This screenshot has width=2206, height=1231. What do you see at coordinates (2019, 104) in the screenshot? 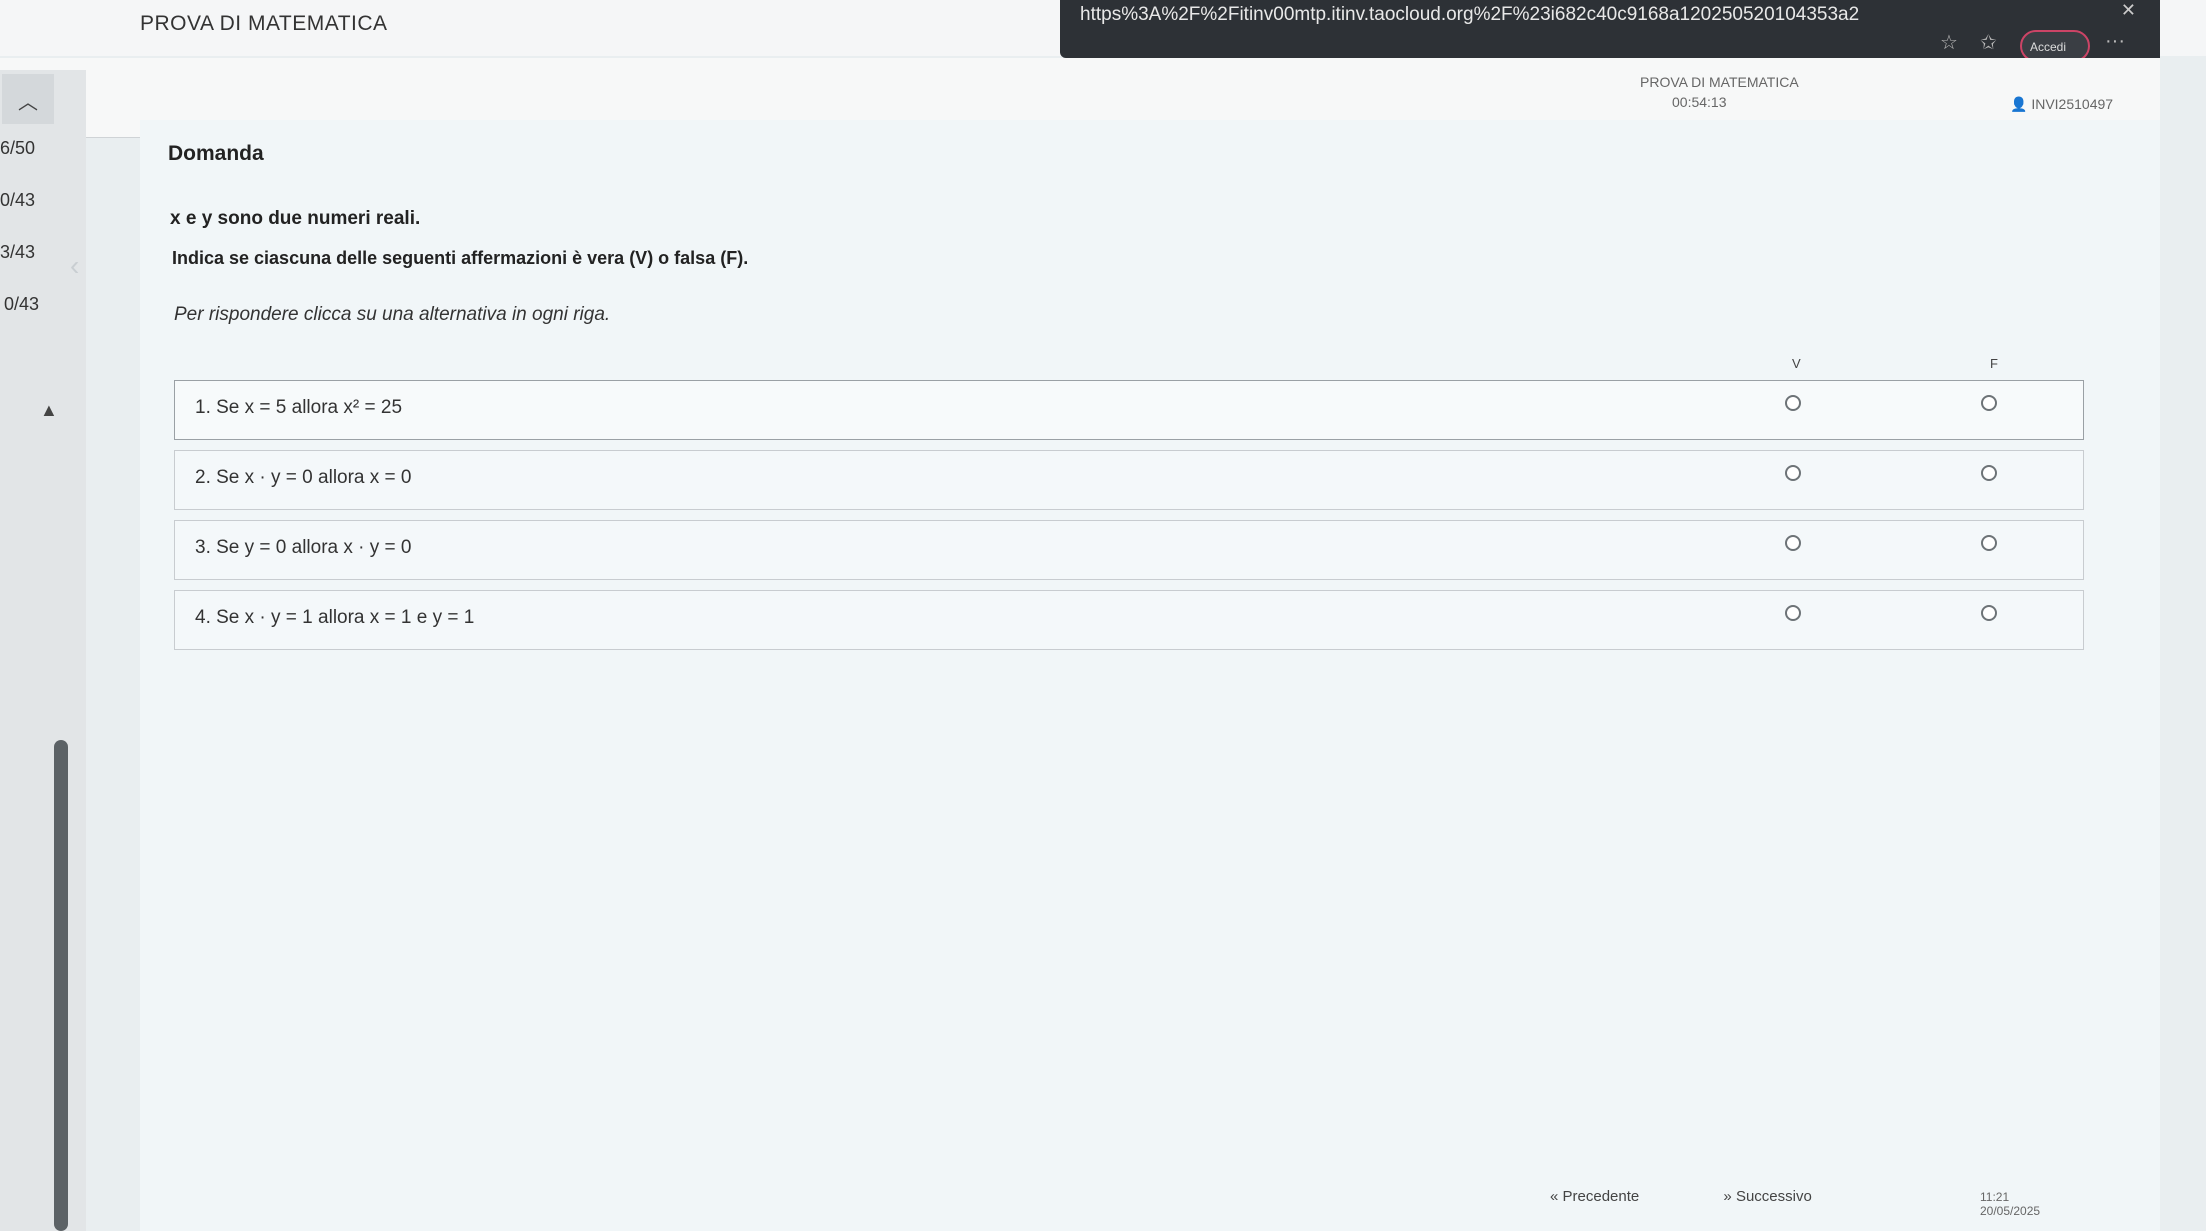
I see `user-icon: 👤` at bounding box center [2019, 104].